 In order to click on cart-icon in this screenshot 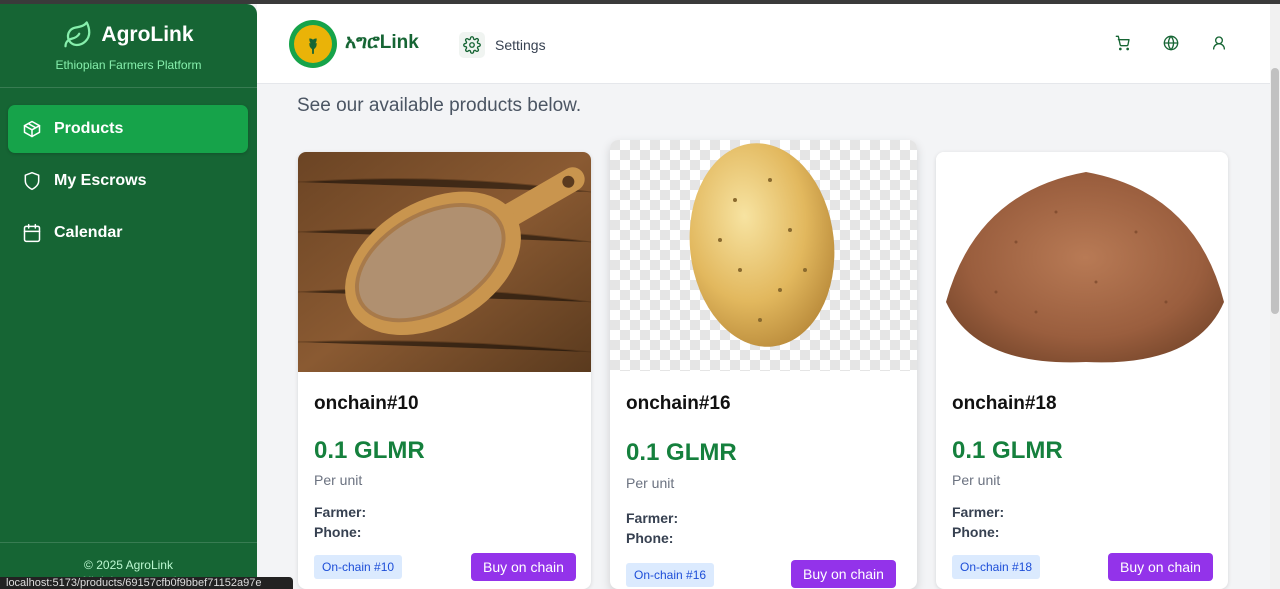, I will do `click(1123, 43)`.